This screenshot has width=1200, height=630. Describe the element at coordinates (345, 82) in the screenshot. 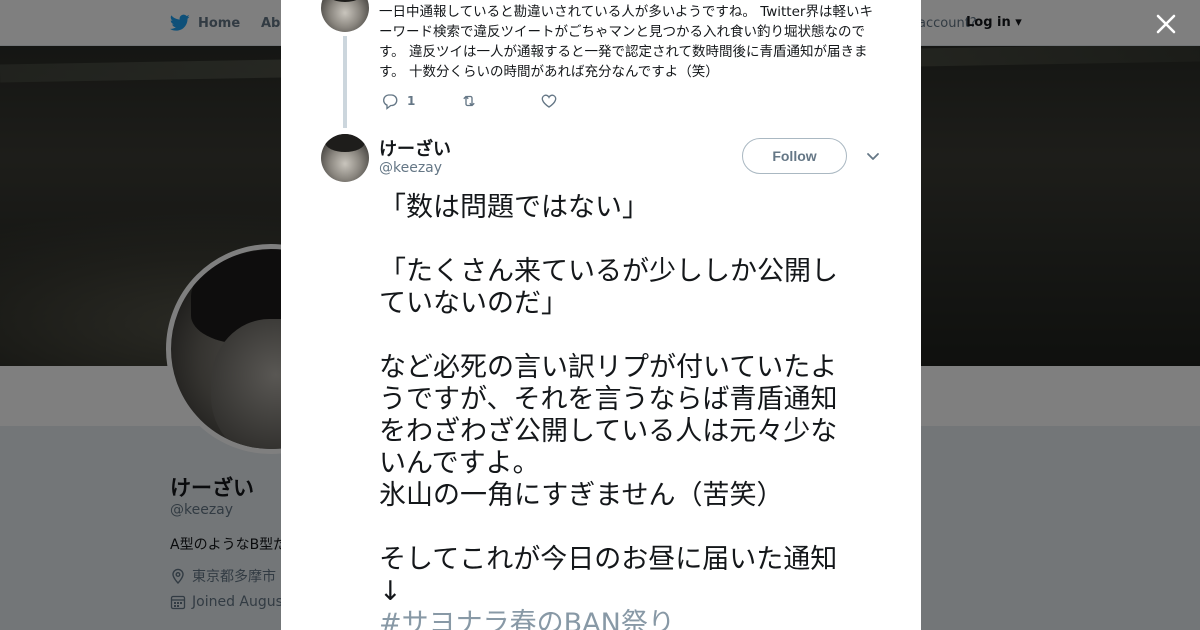

I see `thread-connector` at that location.